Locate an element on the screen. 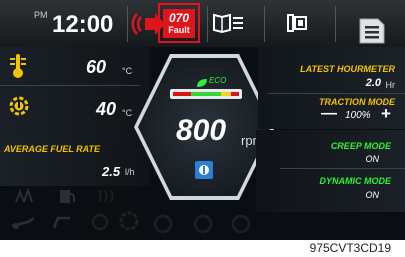  dynamic-mode-value: ON is located at coordinates (372, 195).